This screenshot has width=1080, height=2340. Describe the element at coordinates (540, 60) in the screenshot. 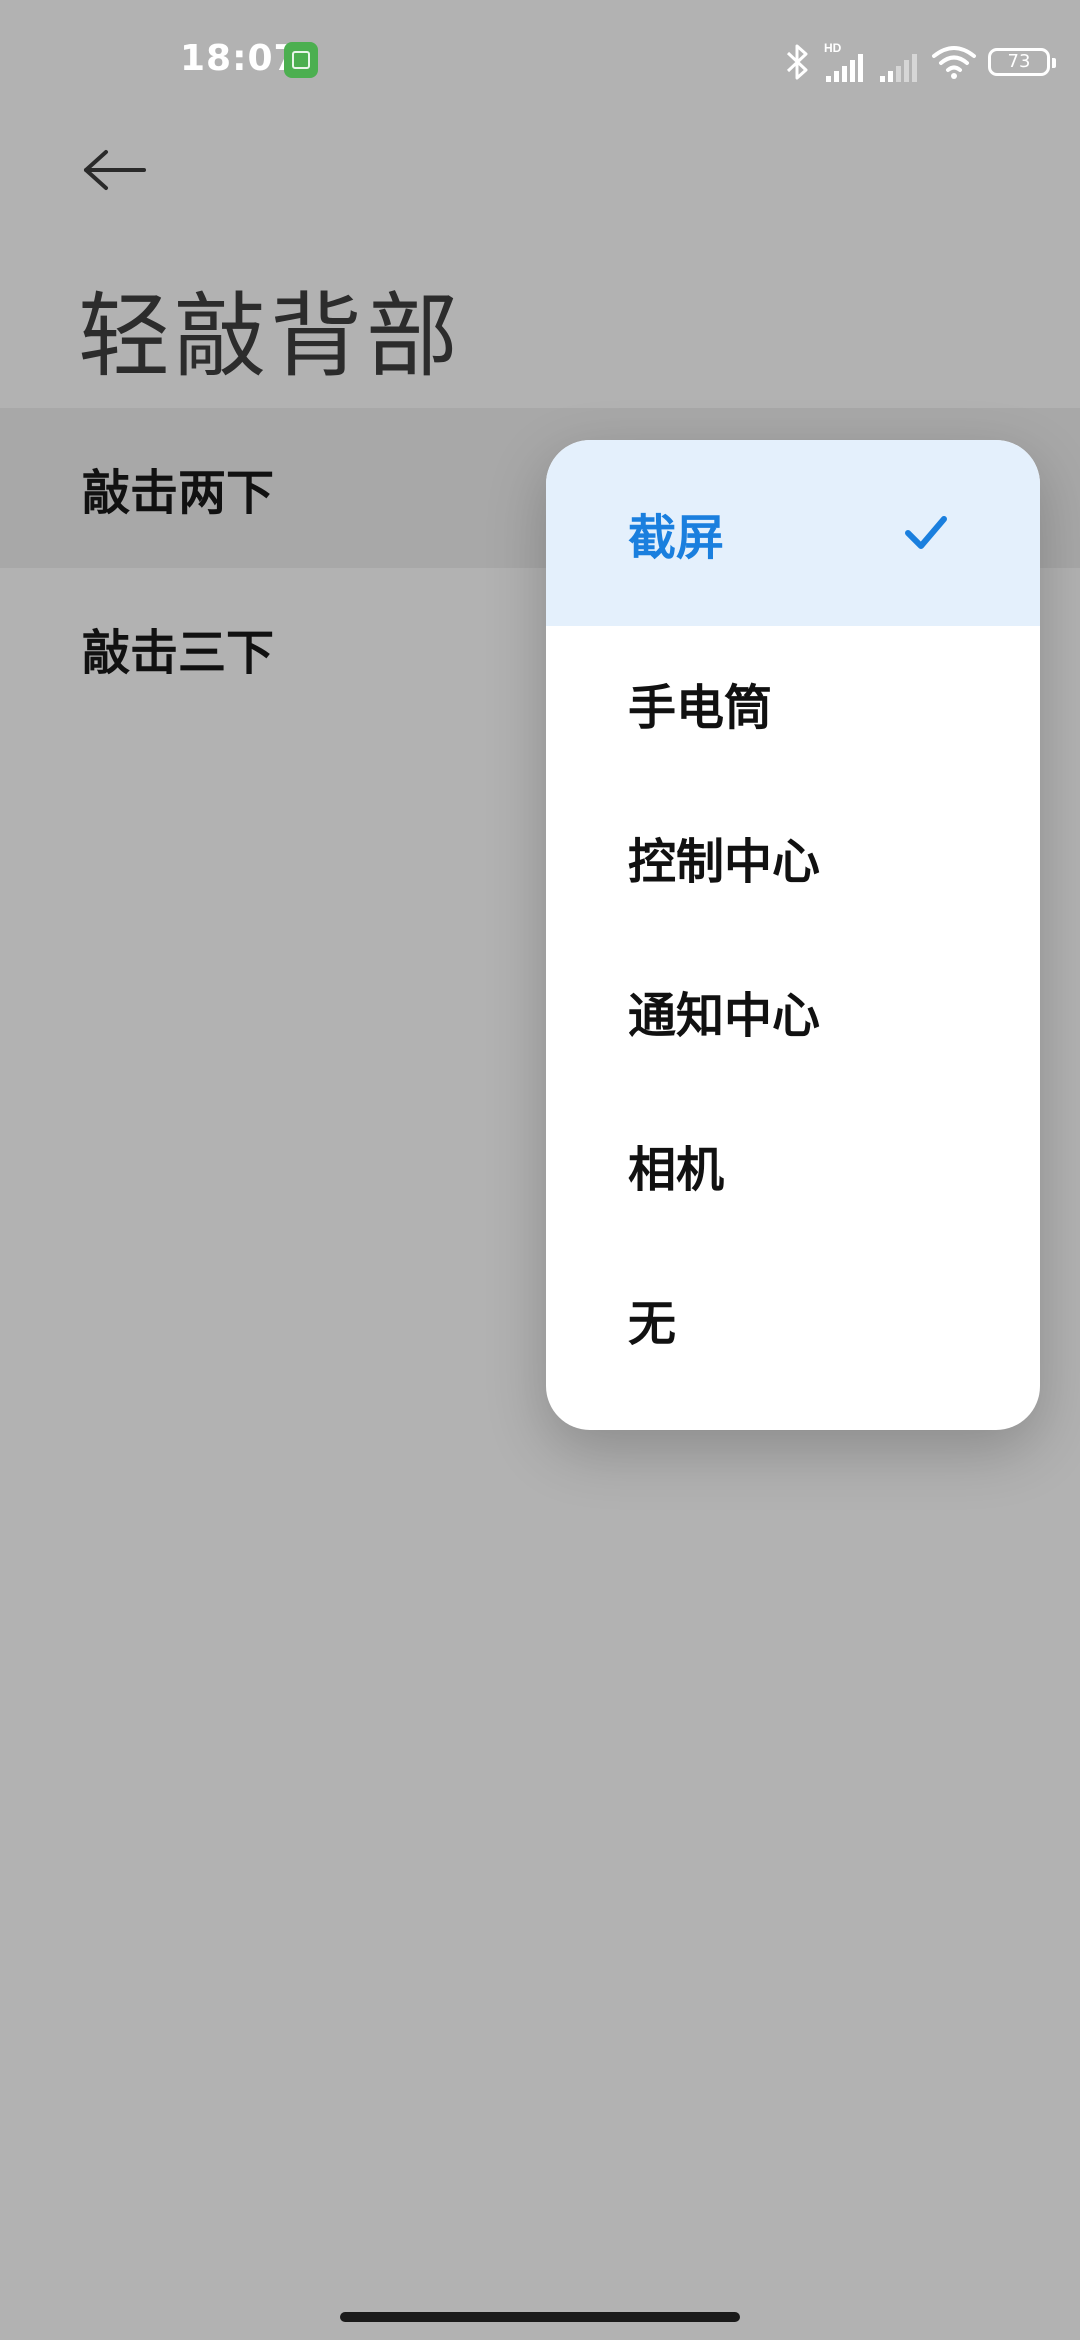

I see `status-bar: 18:07 HD 73` at that location.